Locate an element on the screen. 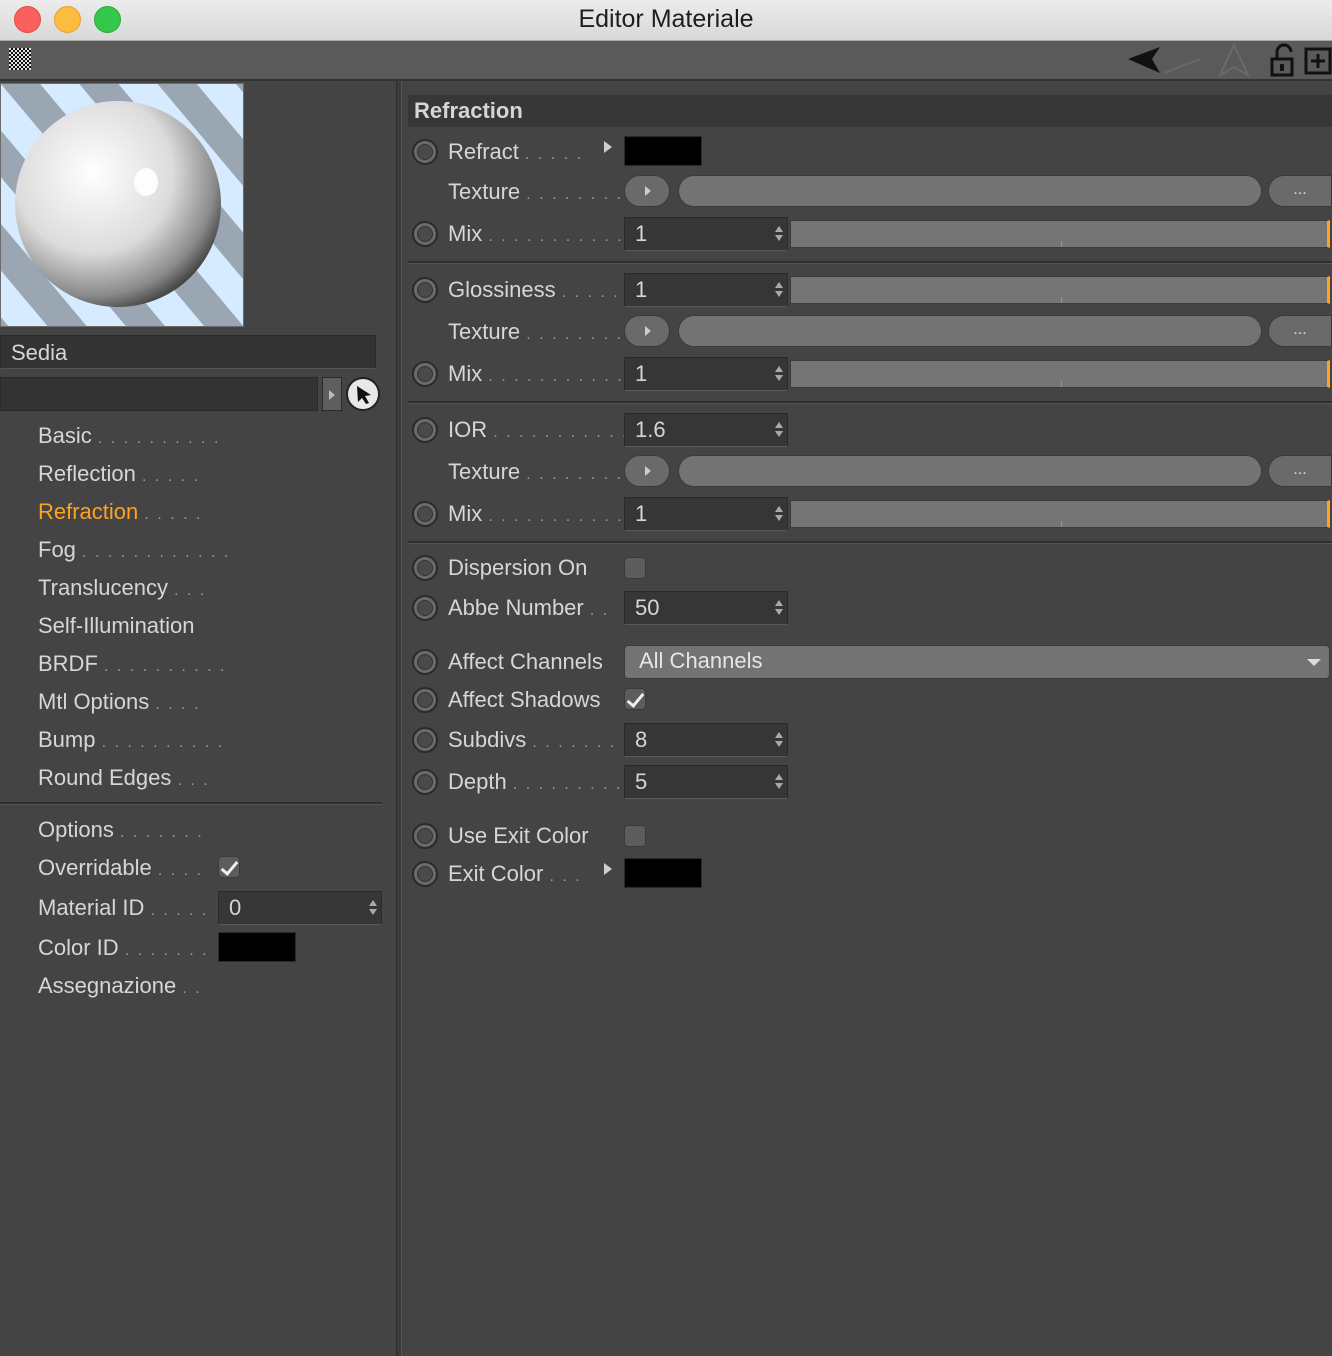  ior-field: 1.6 is located at coordinates (706, 430).